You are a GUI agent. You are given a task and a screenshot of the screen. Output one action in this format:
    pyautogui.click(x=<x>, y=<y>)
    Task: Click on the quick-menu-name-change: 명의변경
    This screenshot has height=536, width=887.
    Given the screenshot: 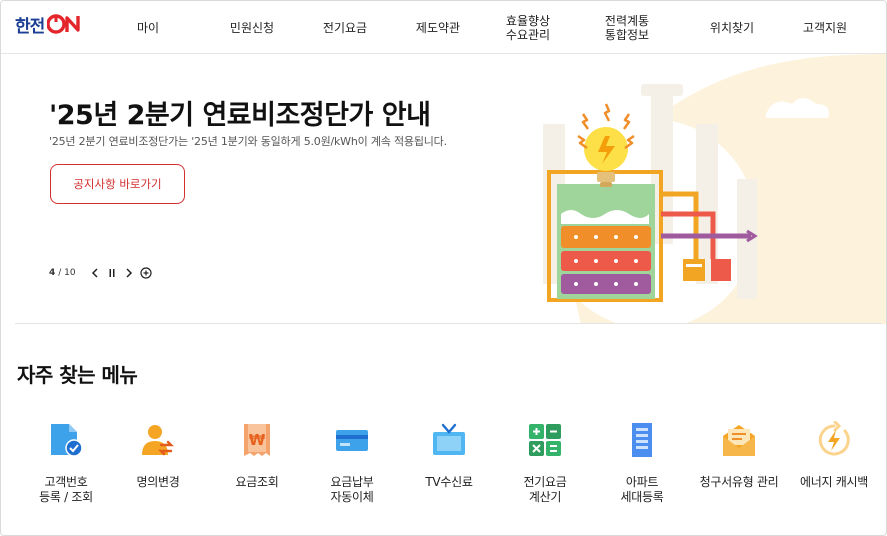 What is the action you would take?
    pyautogui.click(x=158, y=454)
    